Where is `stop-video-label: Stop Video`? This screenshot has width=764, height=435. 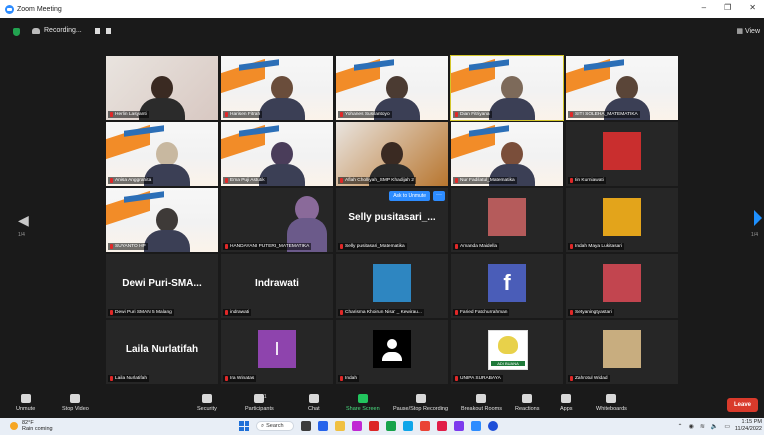
stop-video-label: Stop Video is located at coordinates (75, 409).